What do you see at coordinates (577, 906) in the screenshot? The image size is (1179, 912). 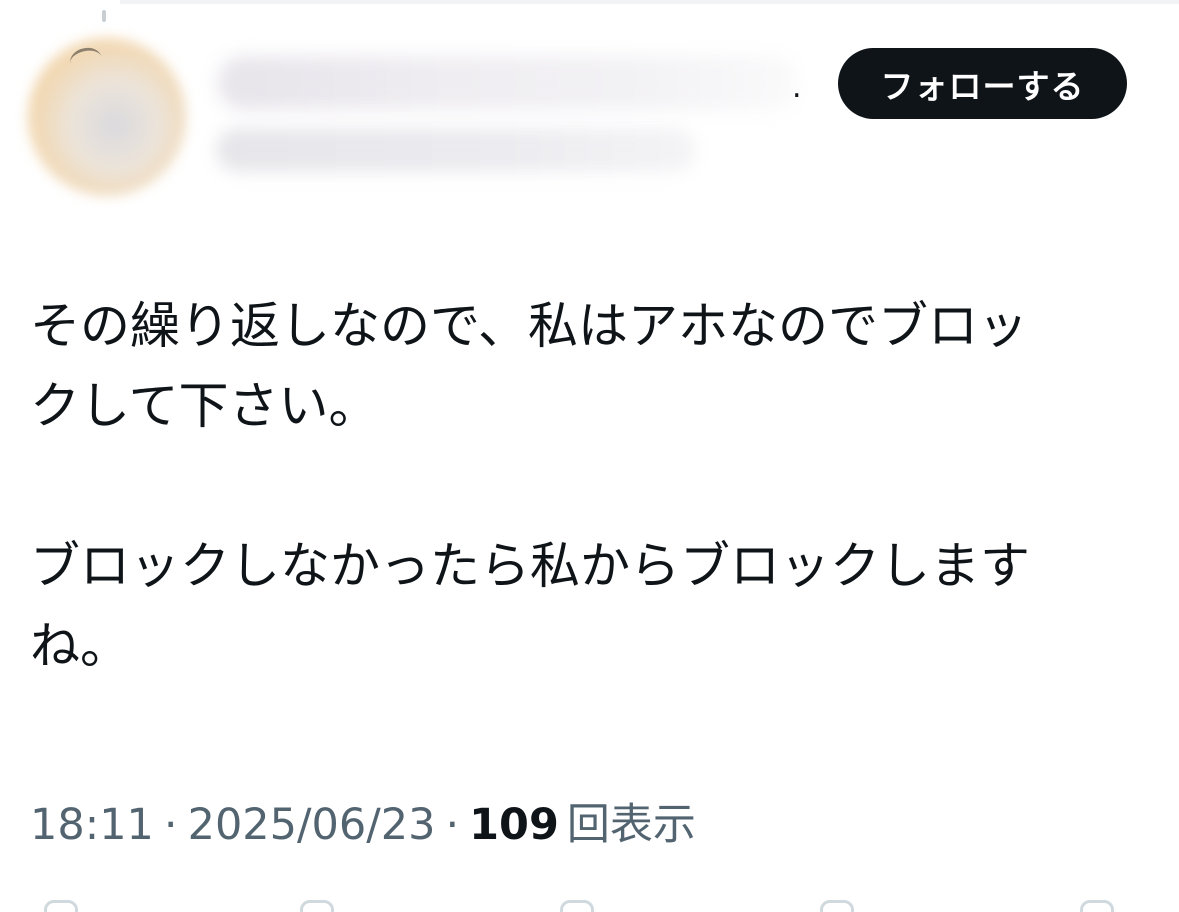 I see `like-icon` at bounding box center [577, 906].